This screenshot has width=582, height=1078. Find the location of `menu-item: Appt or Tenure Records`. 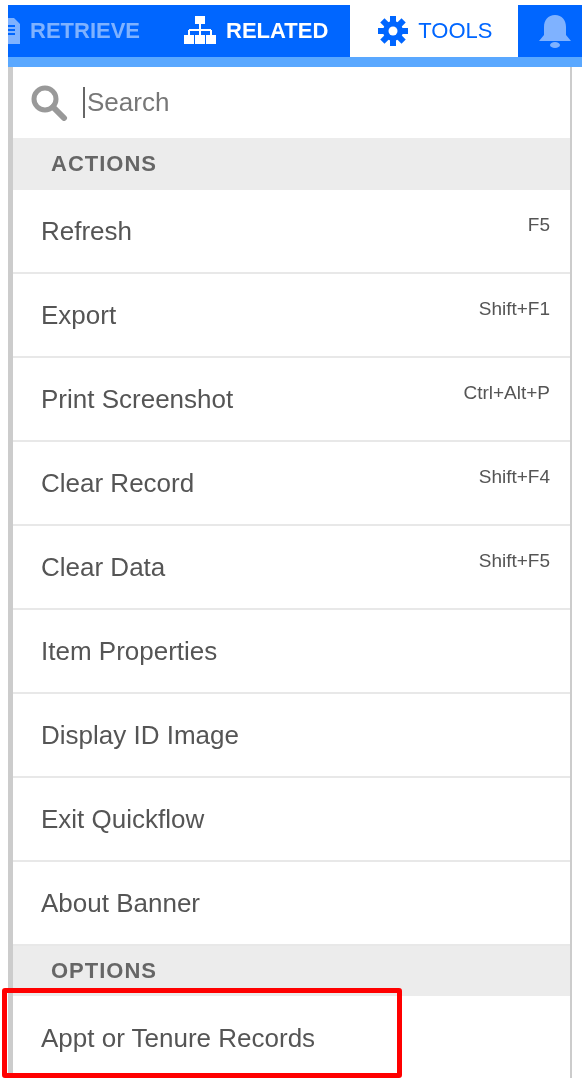

menu-item: Appt or Tenure Records is located at coordinates (291, 1037).